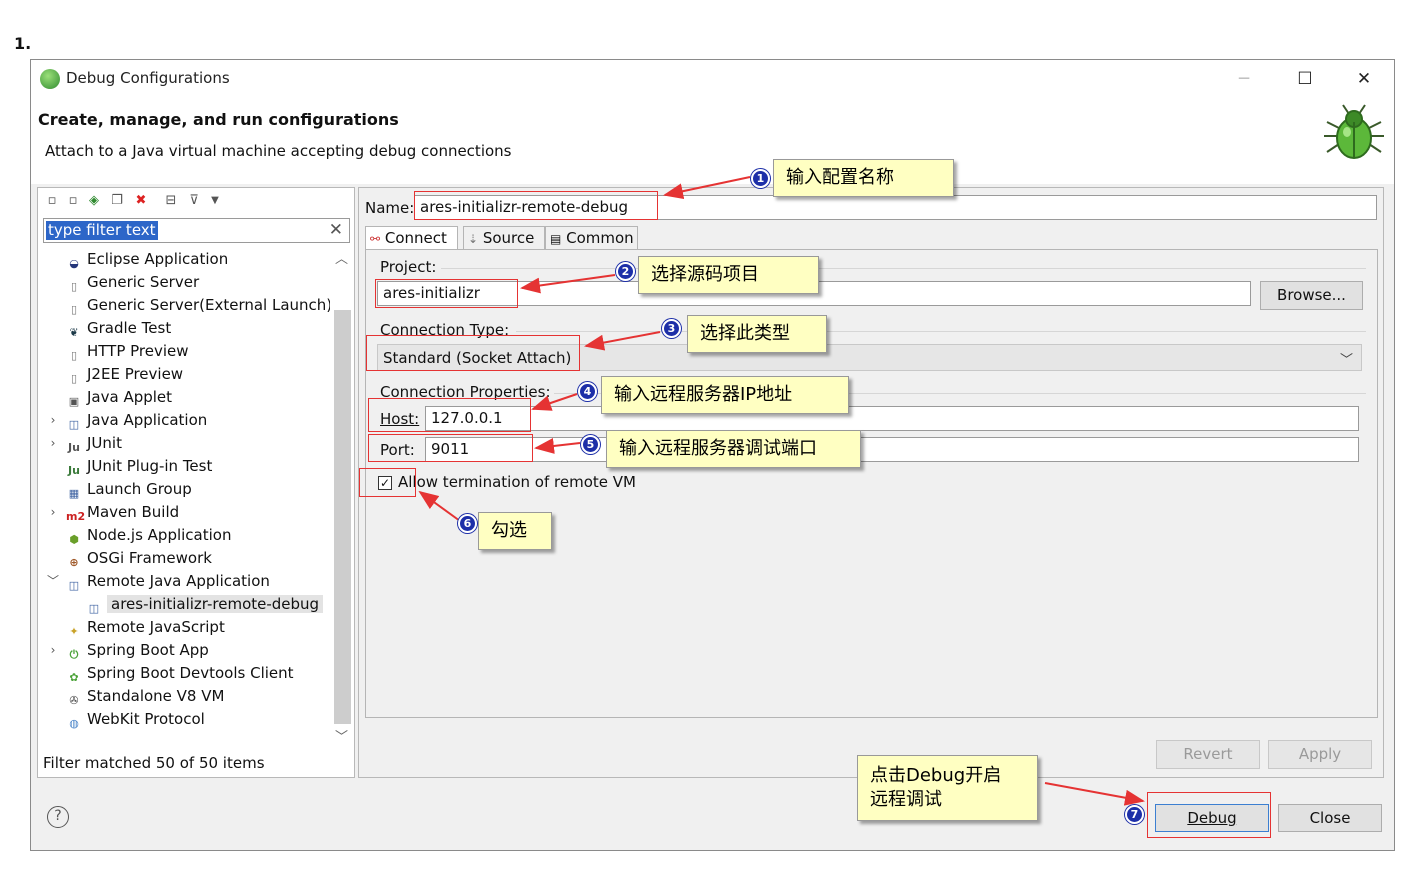  Describe the element at coordinates (446, 293) in the screenshot. I see `highlight-project` at that location.